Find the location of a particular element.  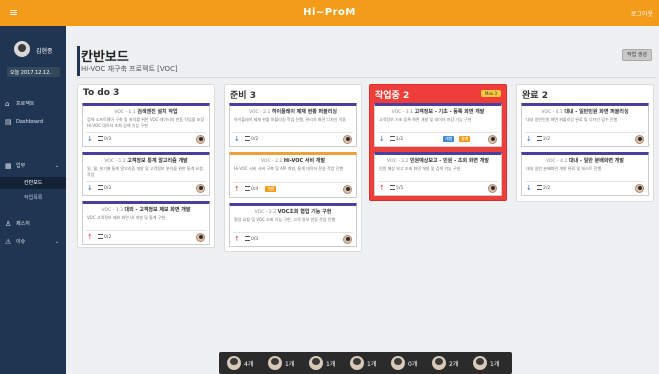

sidebar-item-gesture: ♙ 제스처 is located at coordinates (33, 224).